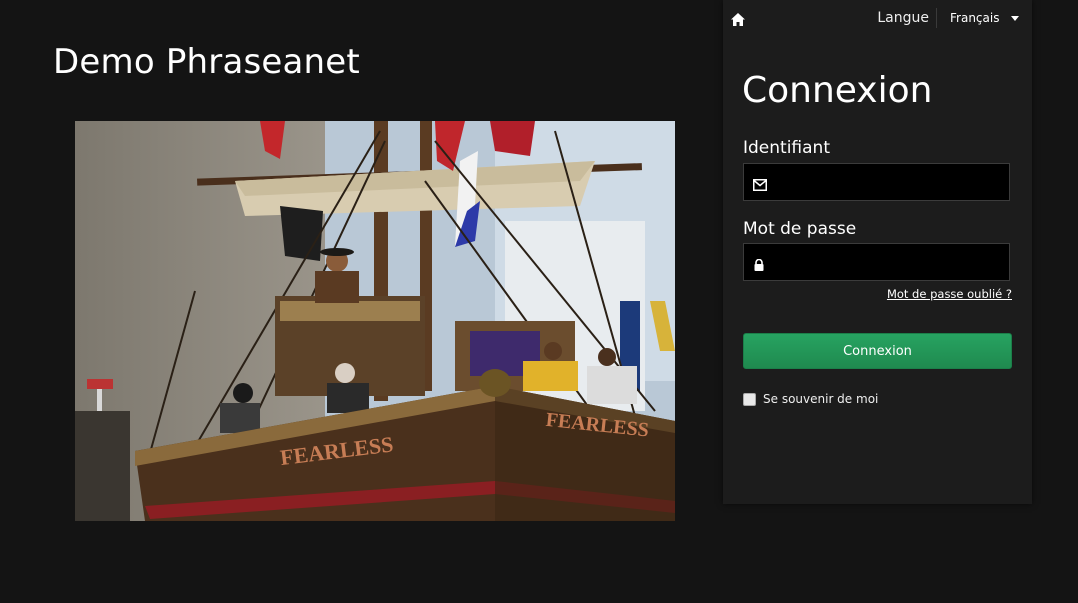  Describe the element at coordinates (749, 399) in the screenshot. I see `remember-me-checkbox` at that location.